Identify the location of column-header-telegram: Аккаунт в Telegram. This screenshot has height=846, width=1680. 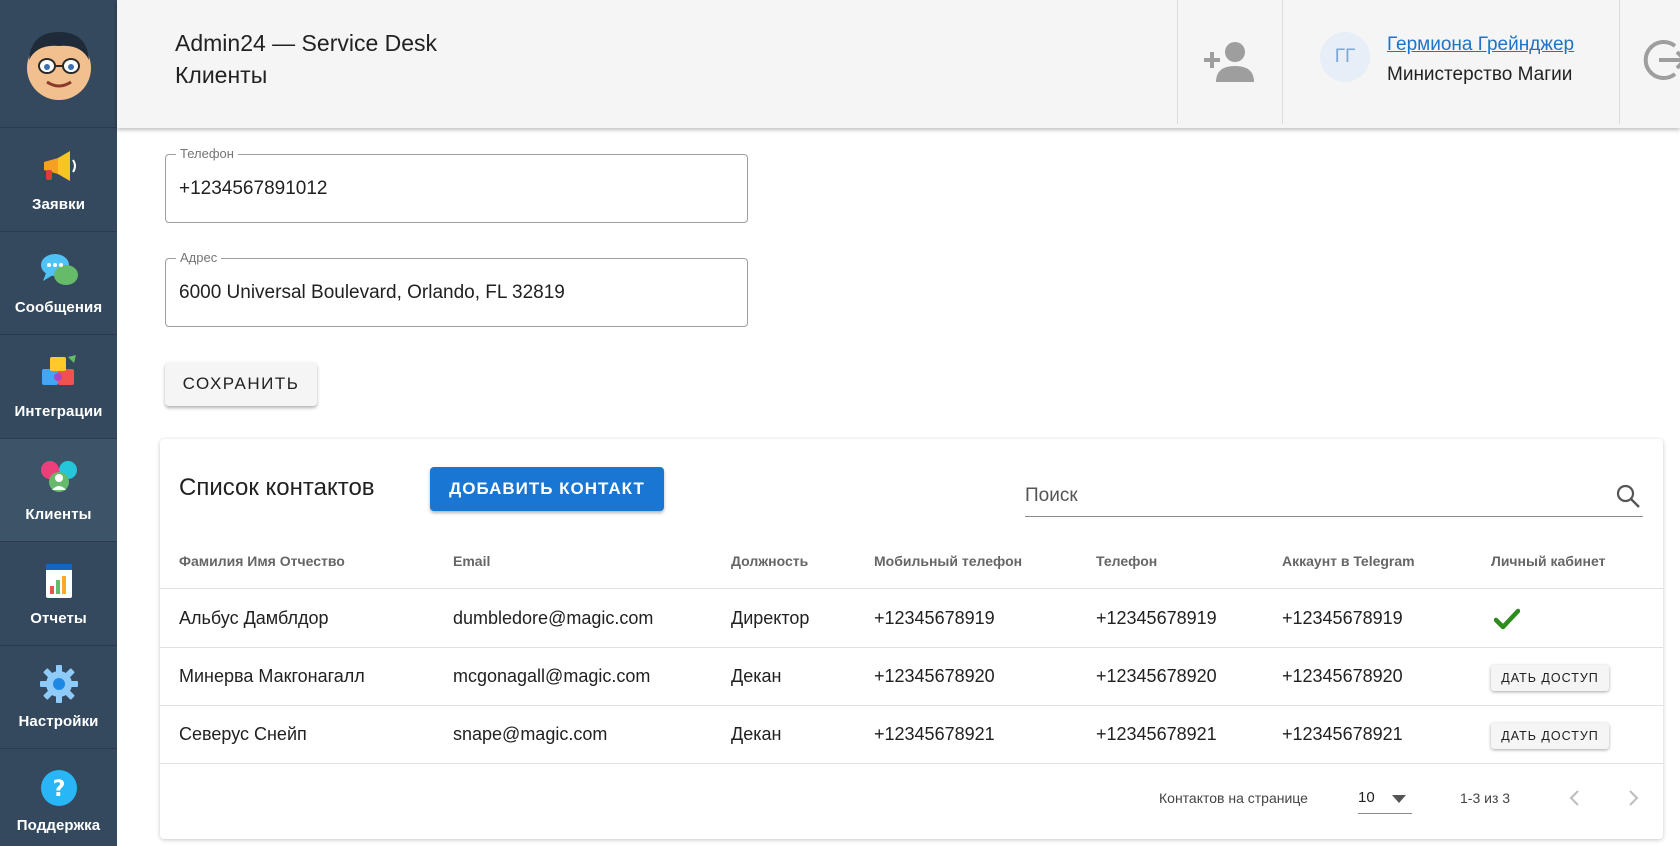
(1348, 561).